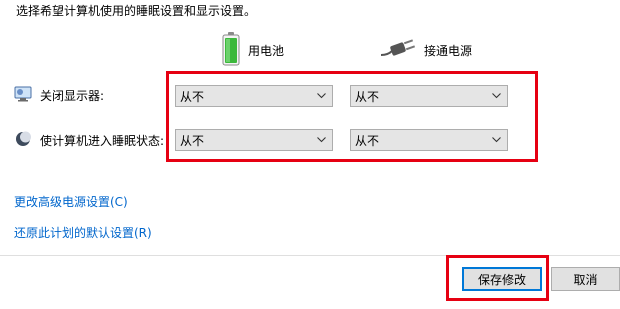 The width and height of the screenshot is (620, 309). What do you see at coordinates (102, 141) in the screenshot?
I see `row-label-put-to-sleep: 使计算机进入睡眠状态:` at bounding box center [102, 141].